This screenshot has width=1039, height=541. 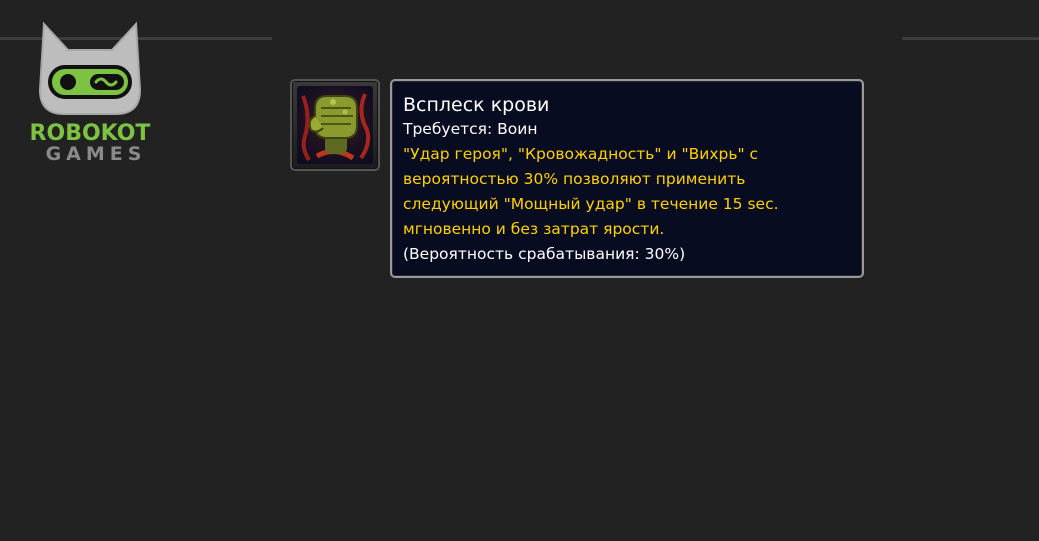 What do you see at coordinates (90, 68) in the screenshot?
I see `robot-cat-icon` at bounding box center [90, 68].